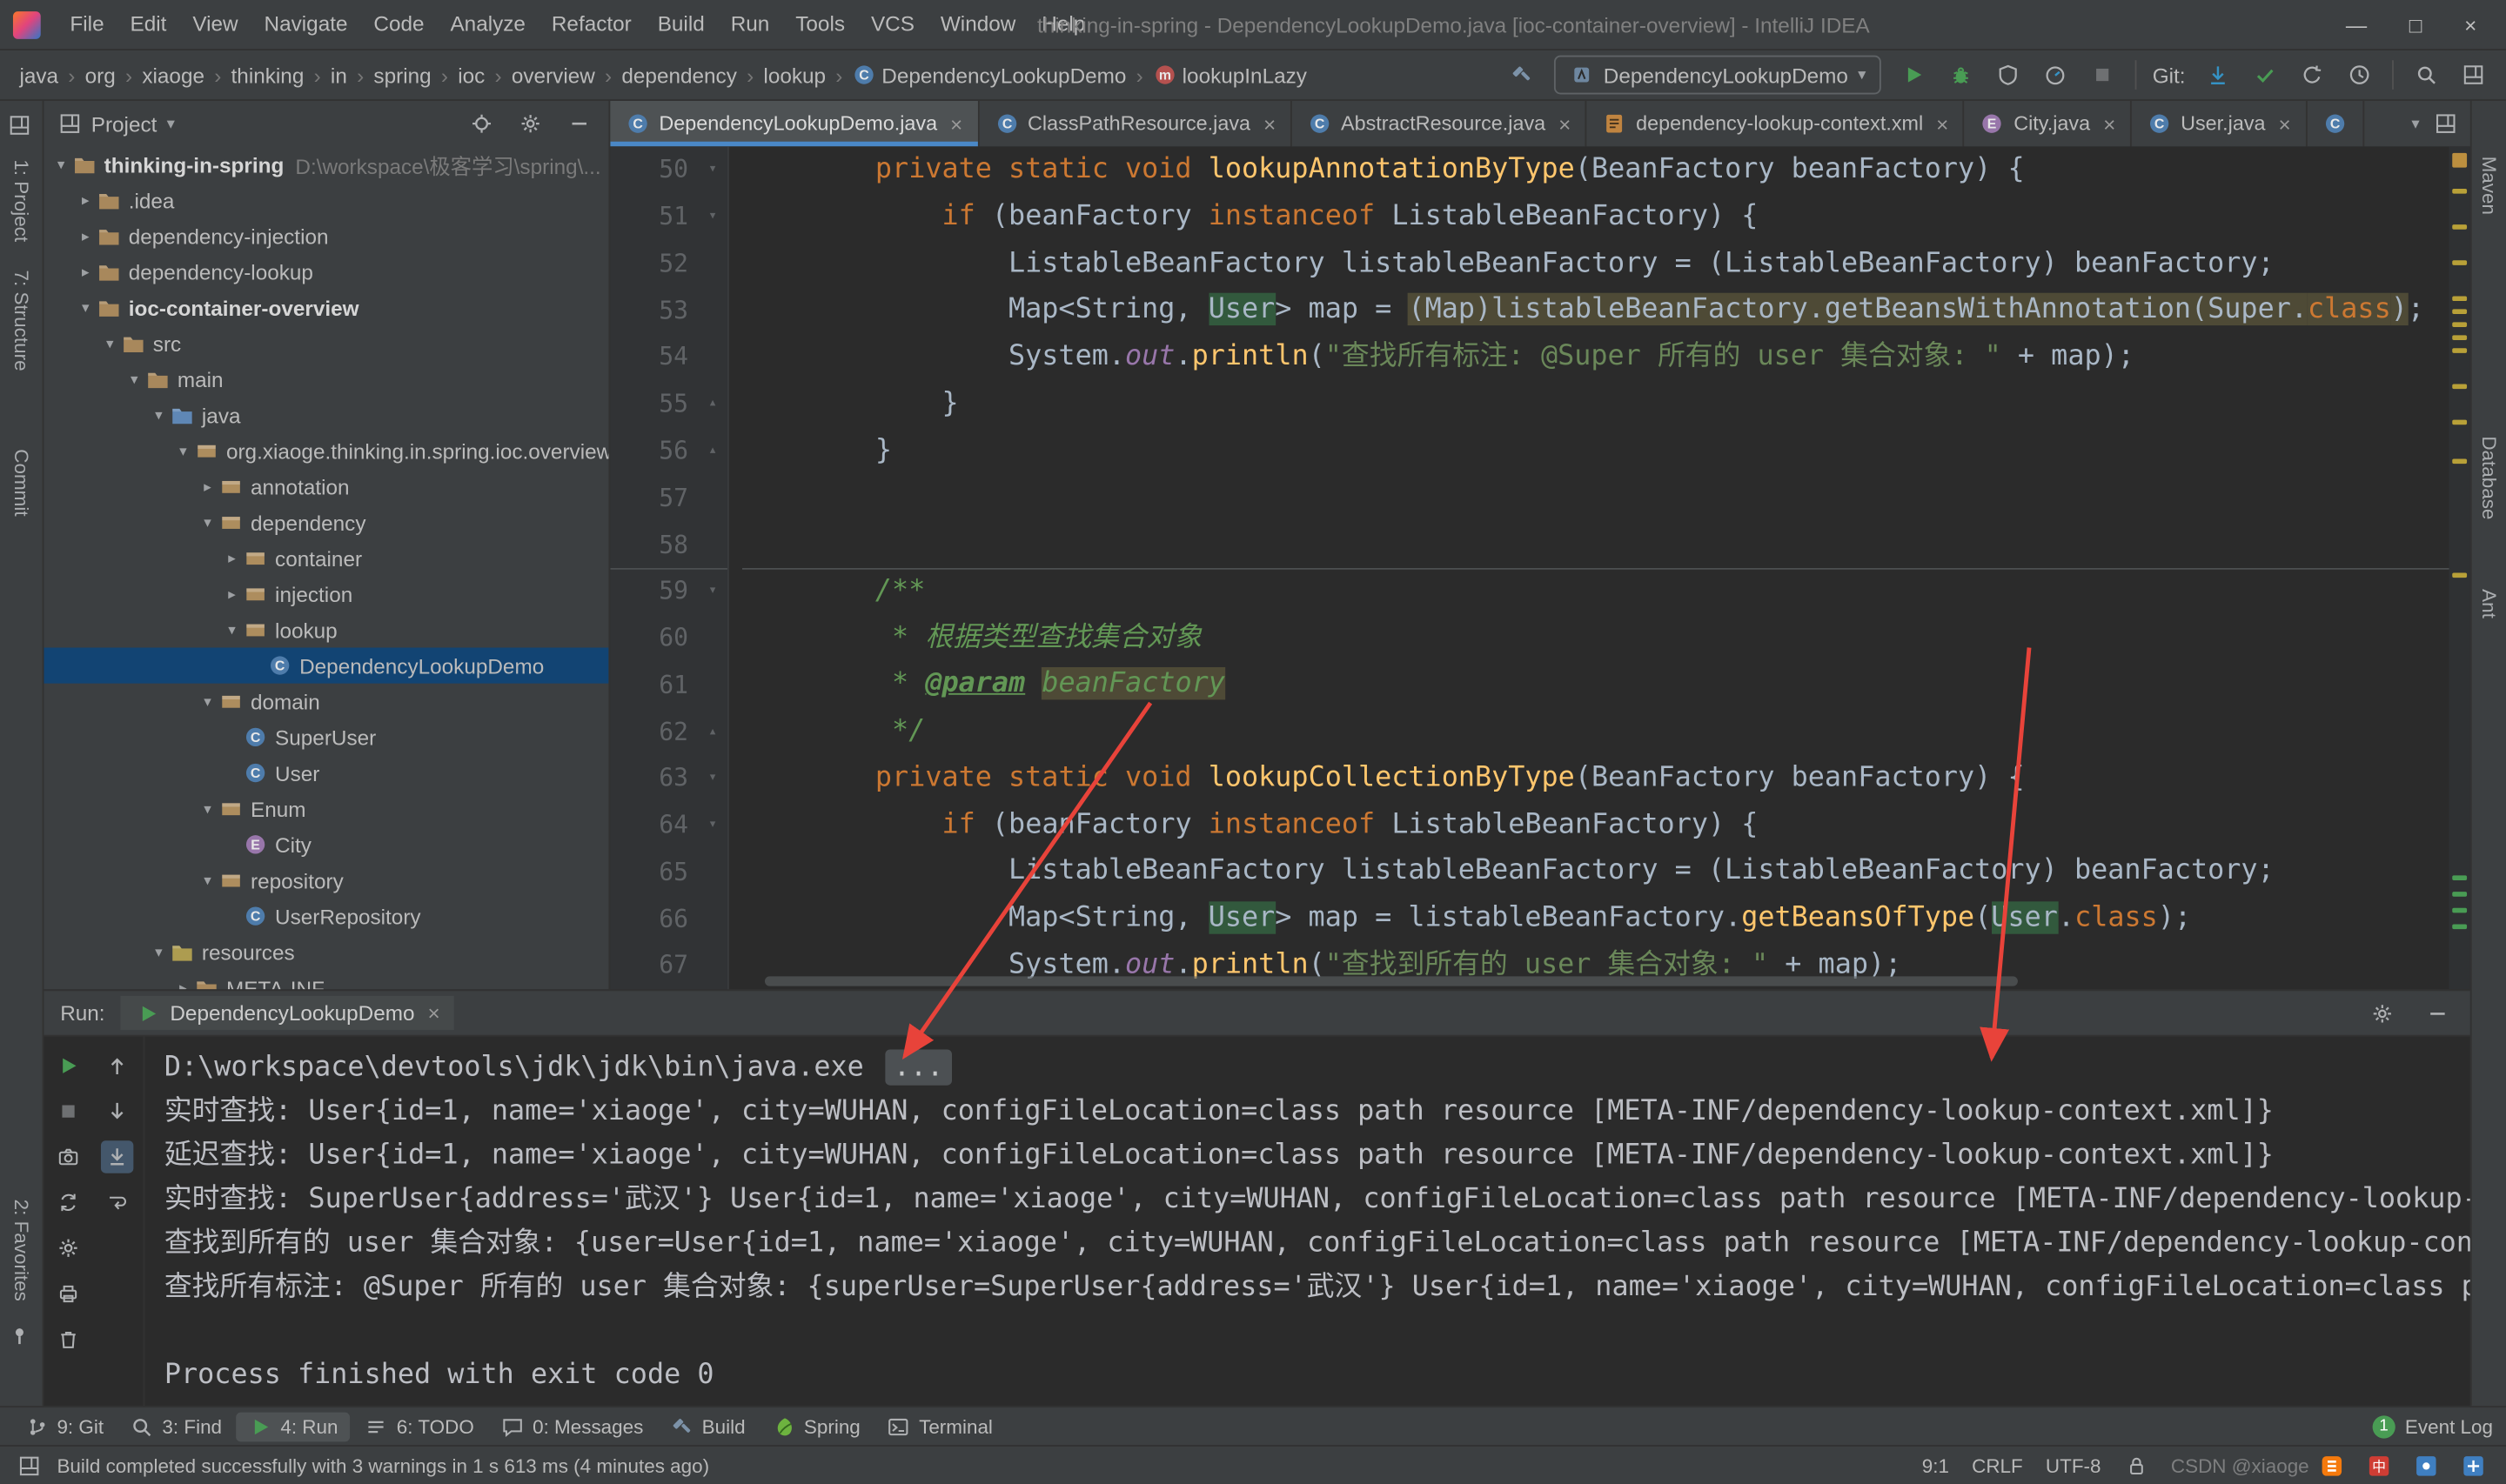 This screenshot has width=2506, height=1484. What do you see at coordinates (2048, 123) in the screenshot?
I see `editor-tab-city-java: E City.java ×` at bounding box center [2048, 123].